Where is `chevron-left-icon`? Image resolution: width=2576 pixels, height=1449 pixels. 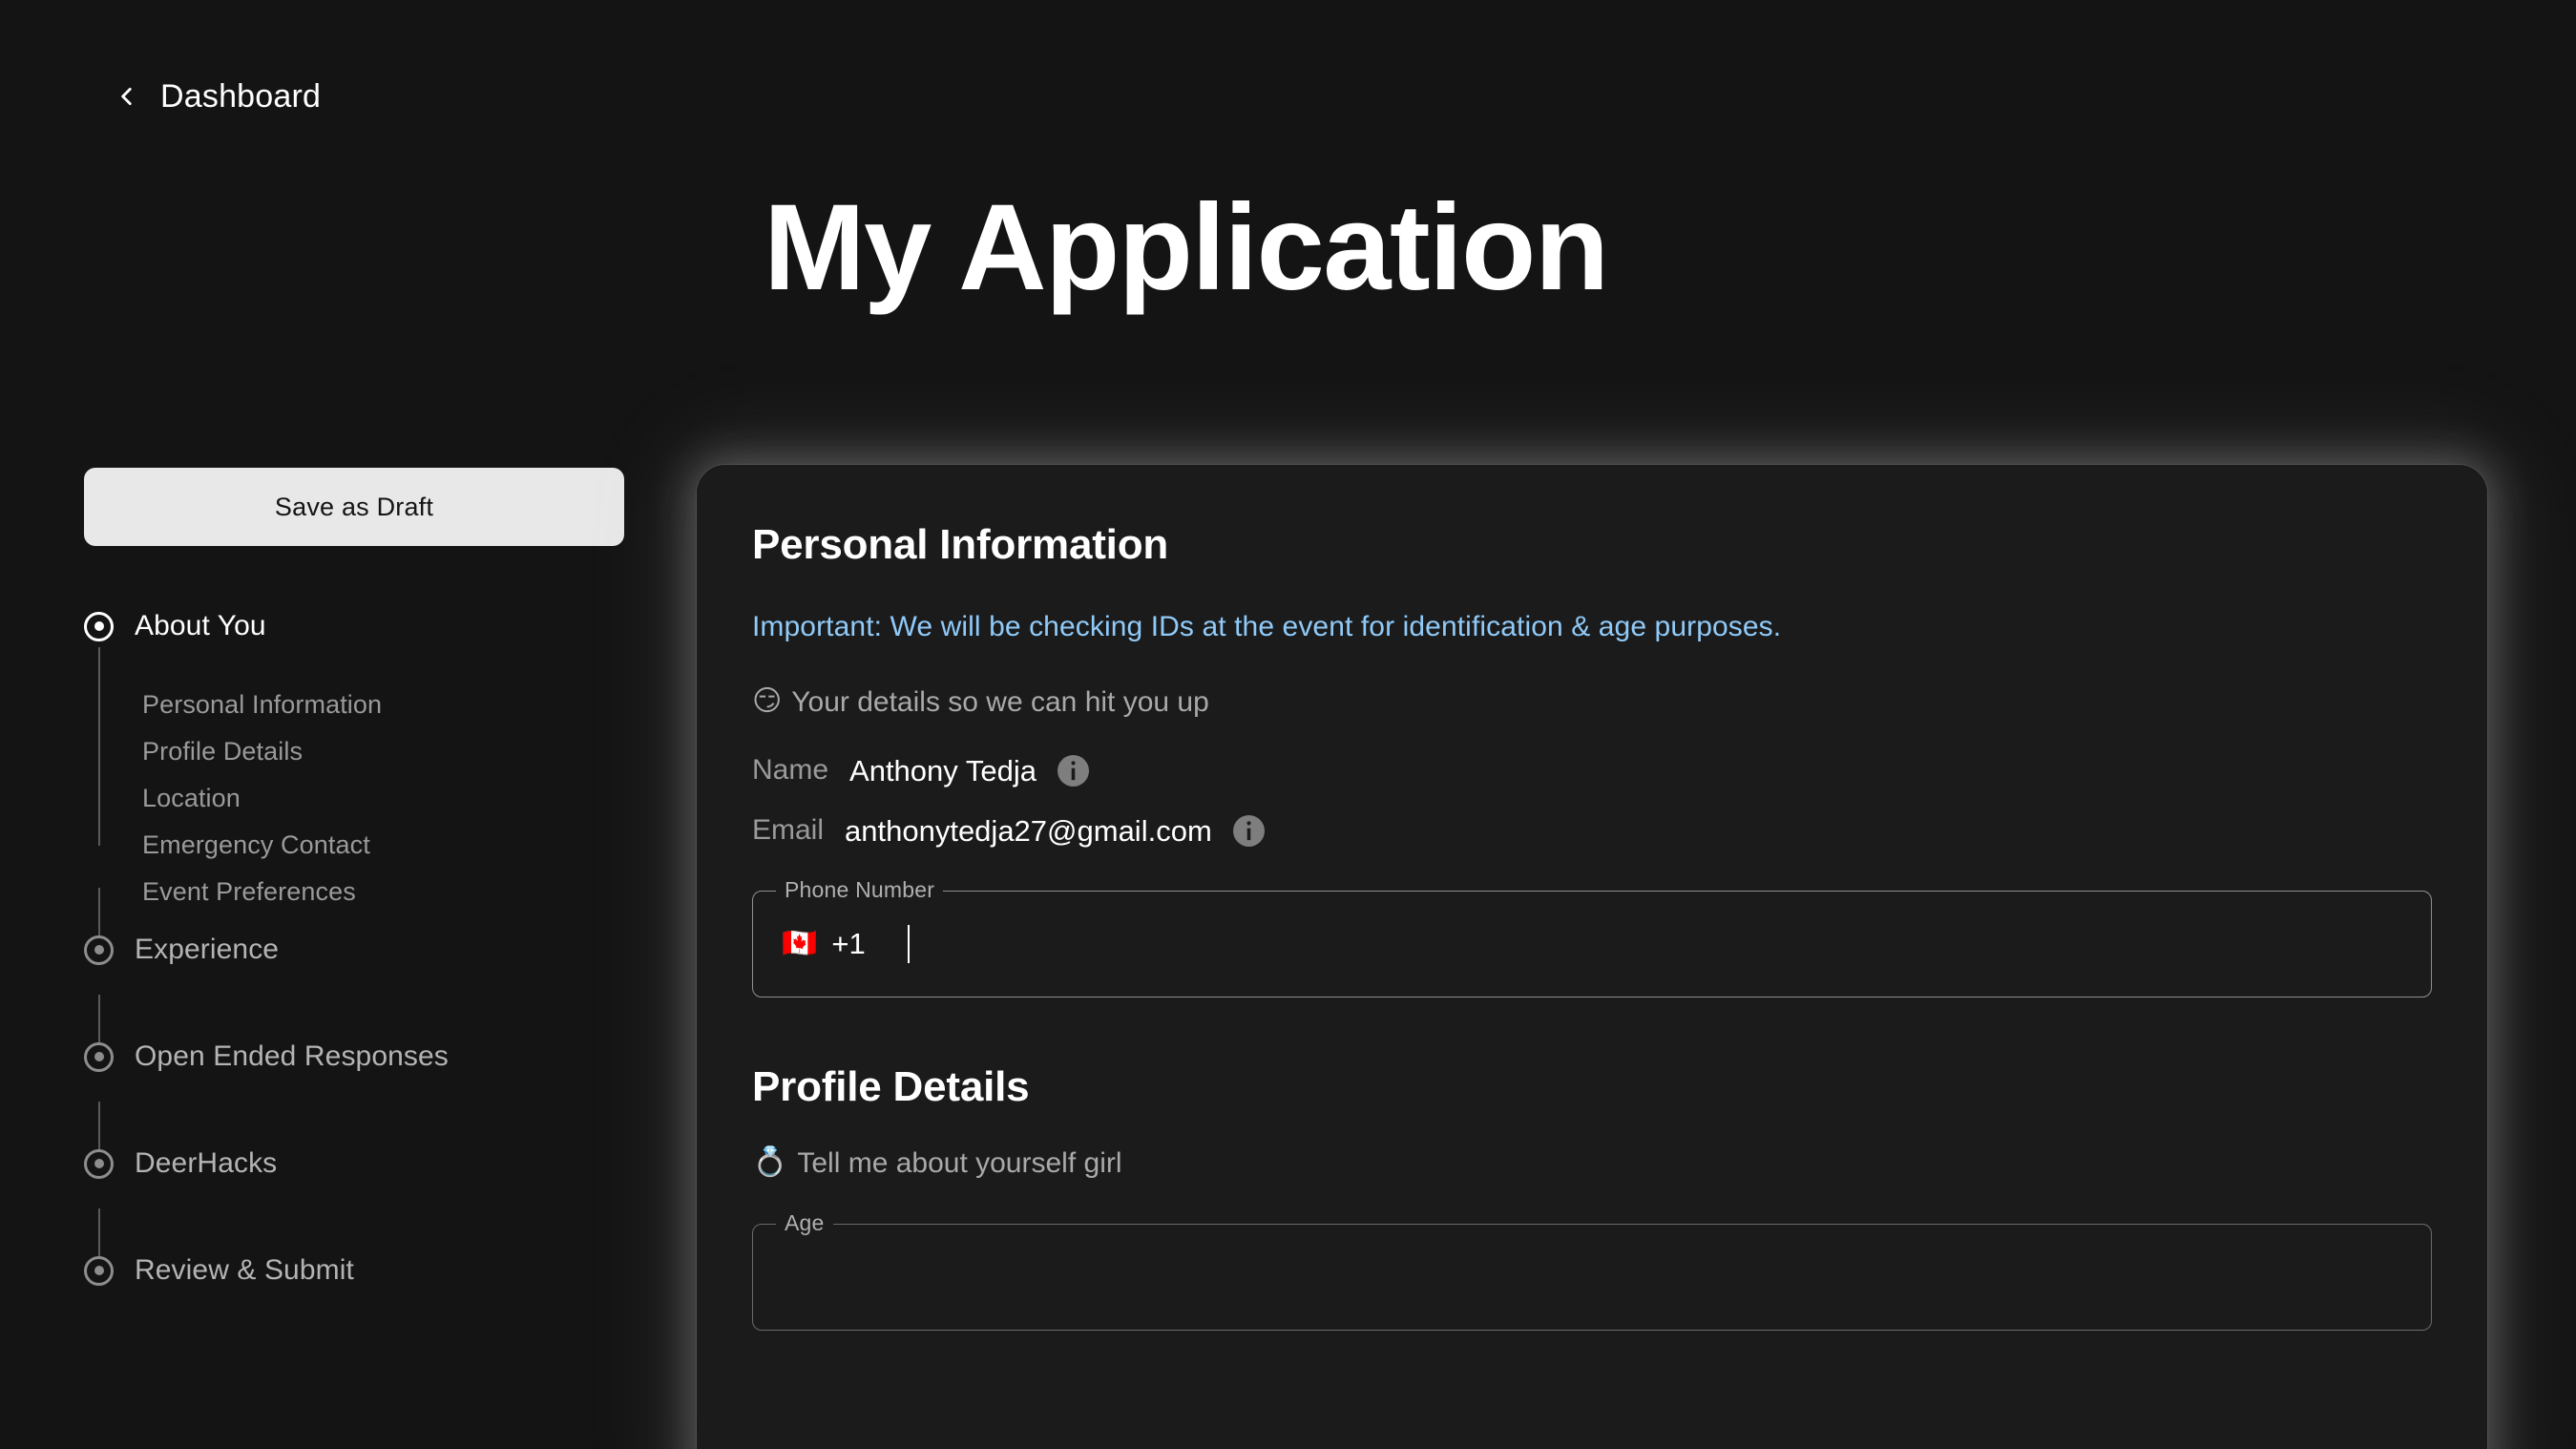 chevron-left-icon is located at coordinates (127, 97).